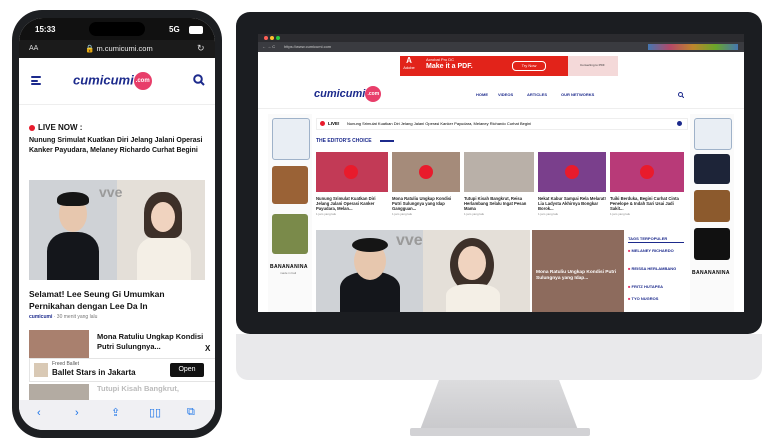 The width and height of the screenshot is (766, 439). I want to click on next-item-thumbnail, so click(59, 392).